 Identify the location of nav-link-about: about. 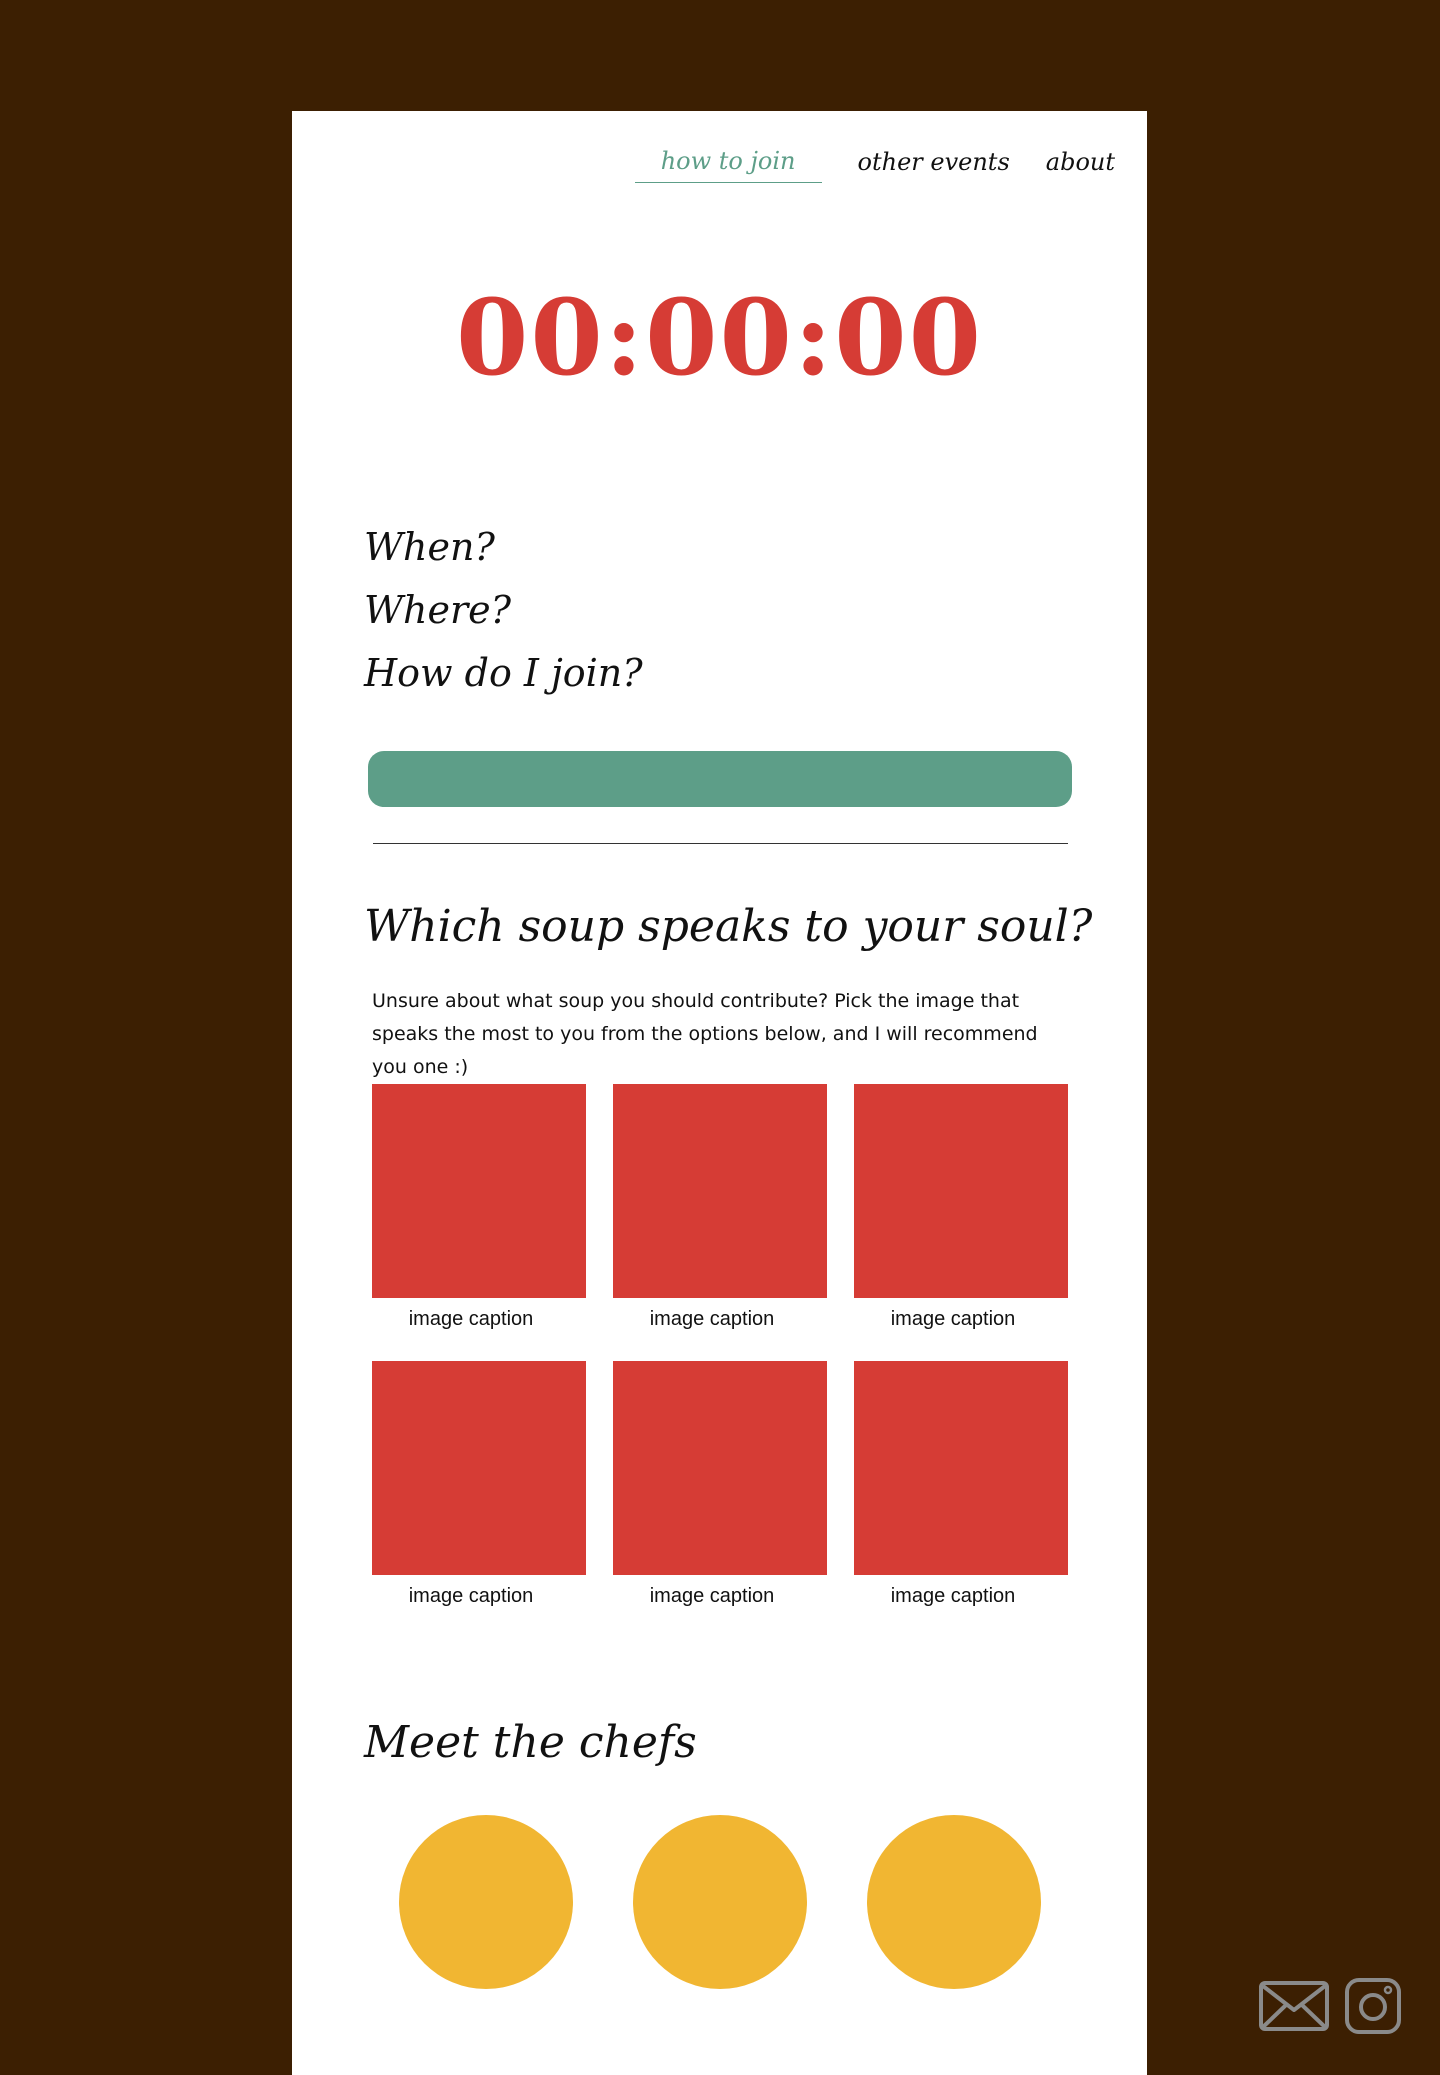
(1080, 165).